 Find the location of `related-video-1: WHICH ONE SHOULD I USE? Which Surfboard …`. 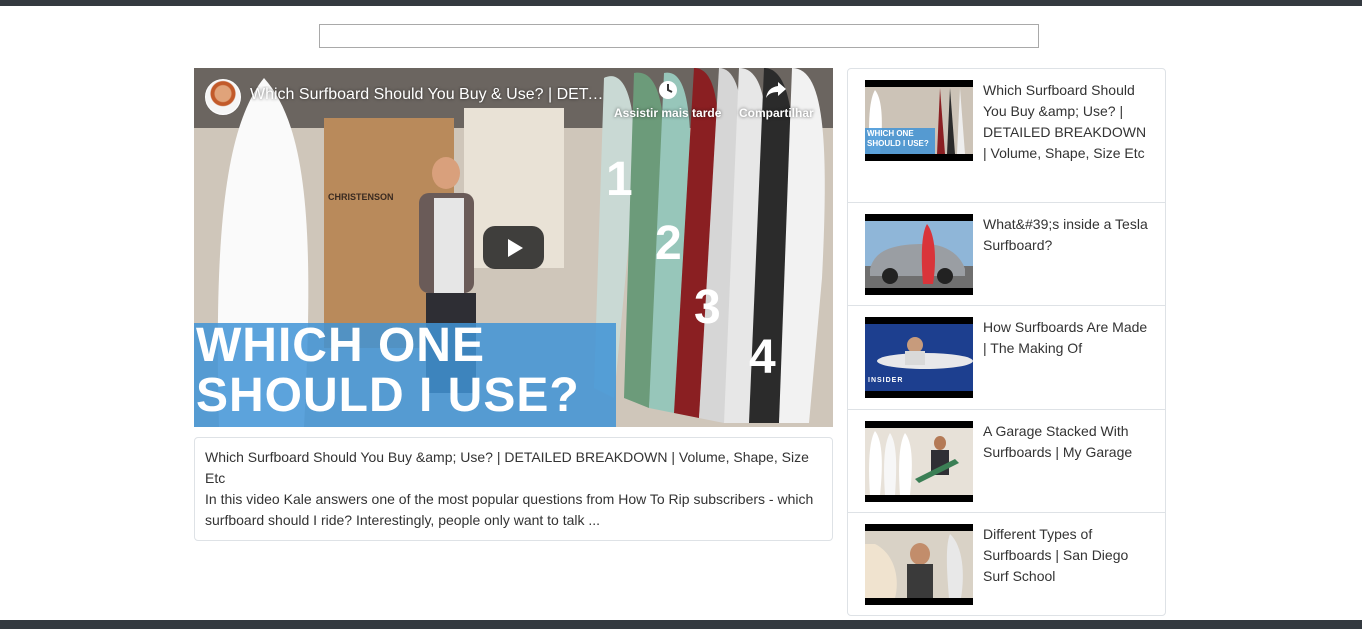

related-video-1: WHICH ONE SHOULD I USE? Which Surfboard … is located at coordinates (1006, 135).